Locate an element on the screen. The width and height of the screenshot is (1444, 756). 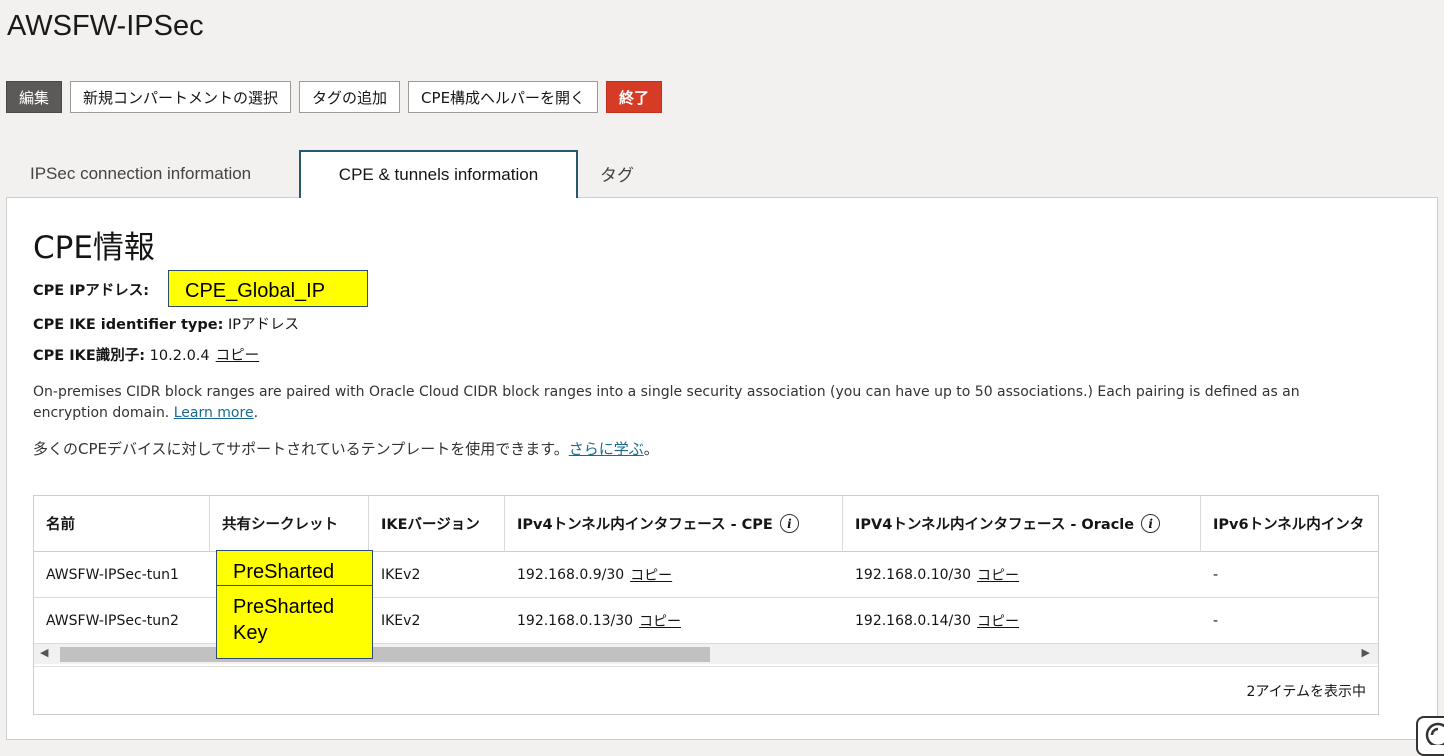
shared-secret-callout-1: PreSharted is located at coordinates (294, 568).